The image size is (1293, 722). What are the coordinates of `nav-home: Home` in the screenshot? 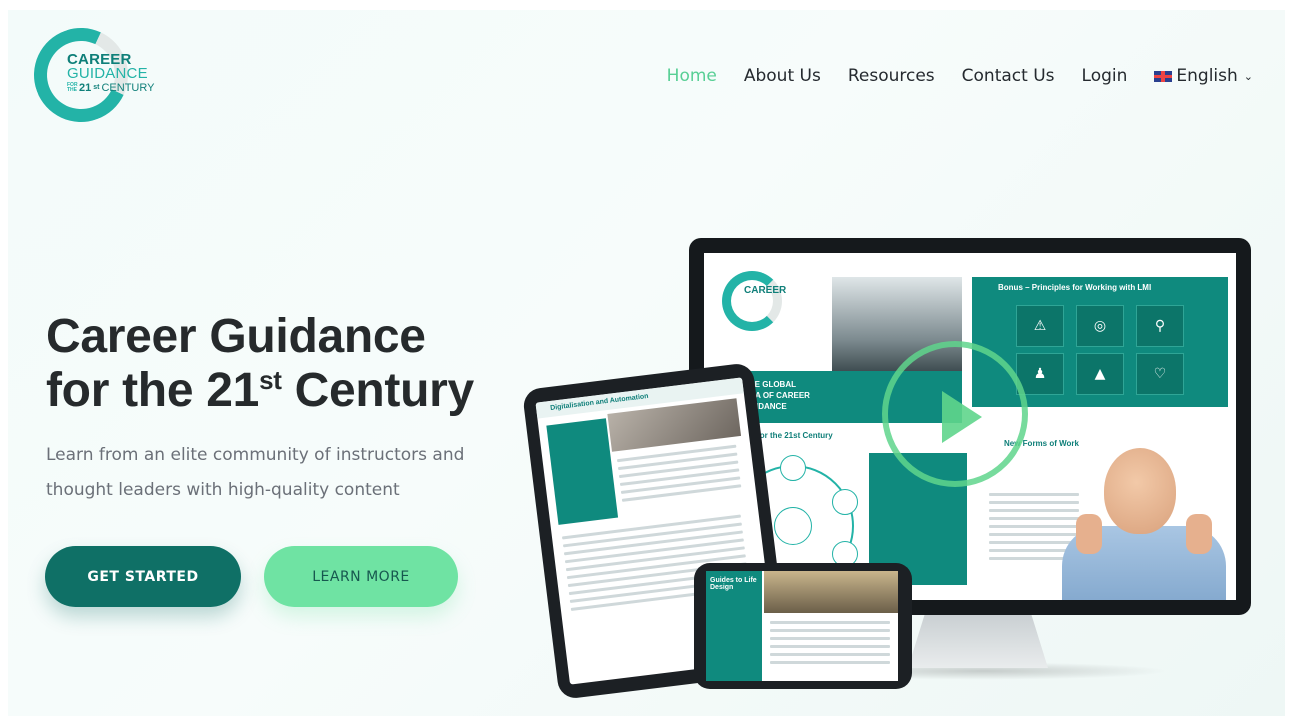 It's located at (692, 76).